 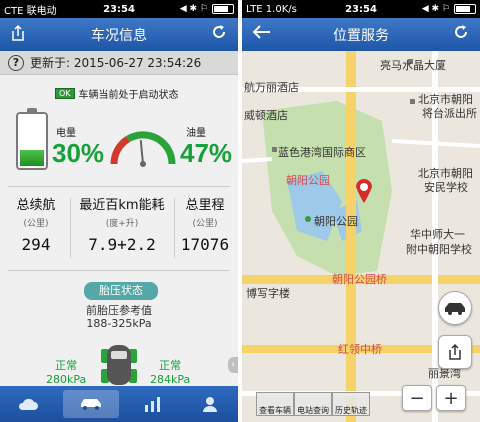 I want to click on update-time: 更新于: 2015-06-27 23:54:26, so click(x=116, y=63).